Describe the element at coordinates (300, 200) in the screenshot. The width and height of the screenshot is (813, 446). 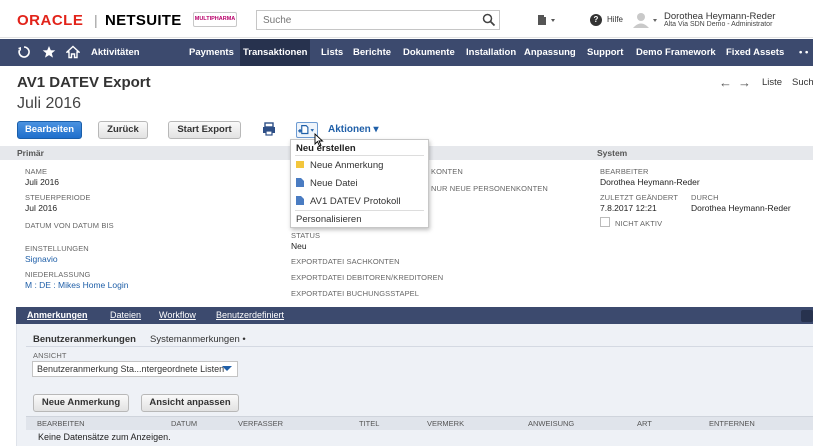
I see `record-icon` at that location.